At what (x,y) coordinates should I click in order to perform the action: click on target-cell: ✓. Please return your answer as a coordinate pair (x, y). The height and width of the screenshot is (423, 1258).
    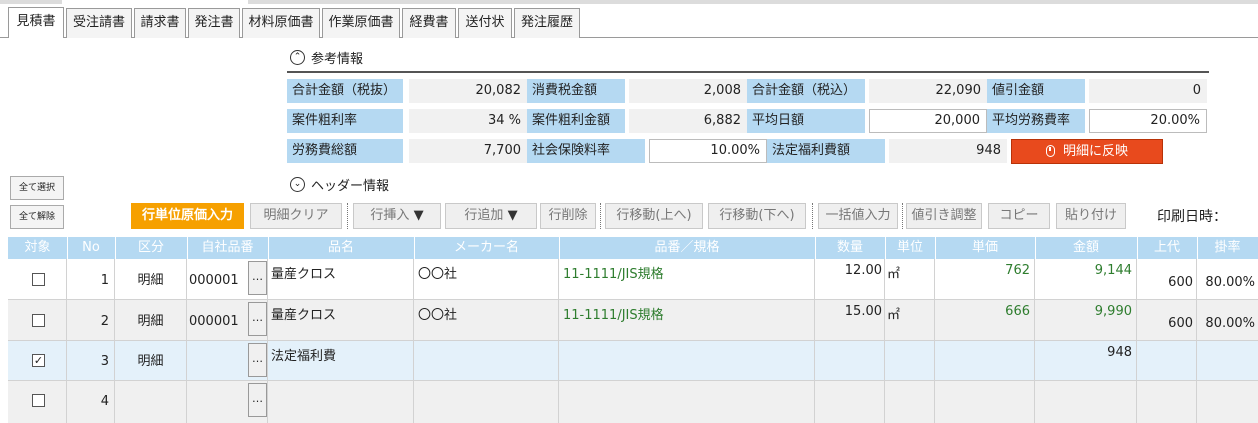
    Looking at the image, I should click on (37, 360).